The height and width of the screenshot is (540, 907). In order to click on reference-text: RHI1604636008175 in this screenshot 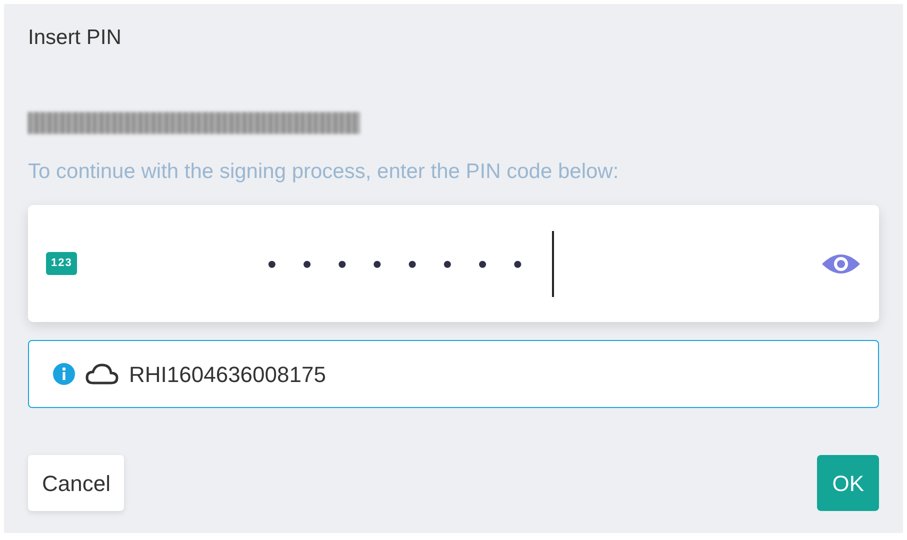, I will do `click(227, 374)`.